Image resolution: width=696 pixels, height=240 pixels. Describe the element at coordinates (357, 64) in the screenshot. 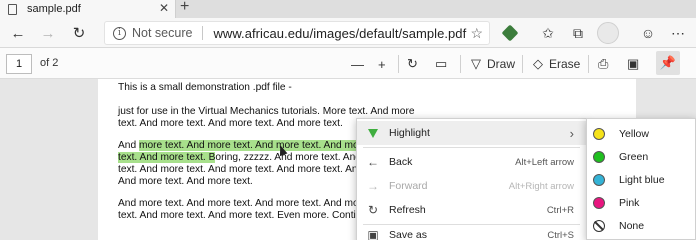

I see `zoom-out-icon: —` at that location.